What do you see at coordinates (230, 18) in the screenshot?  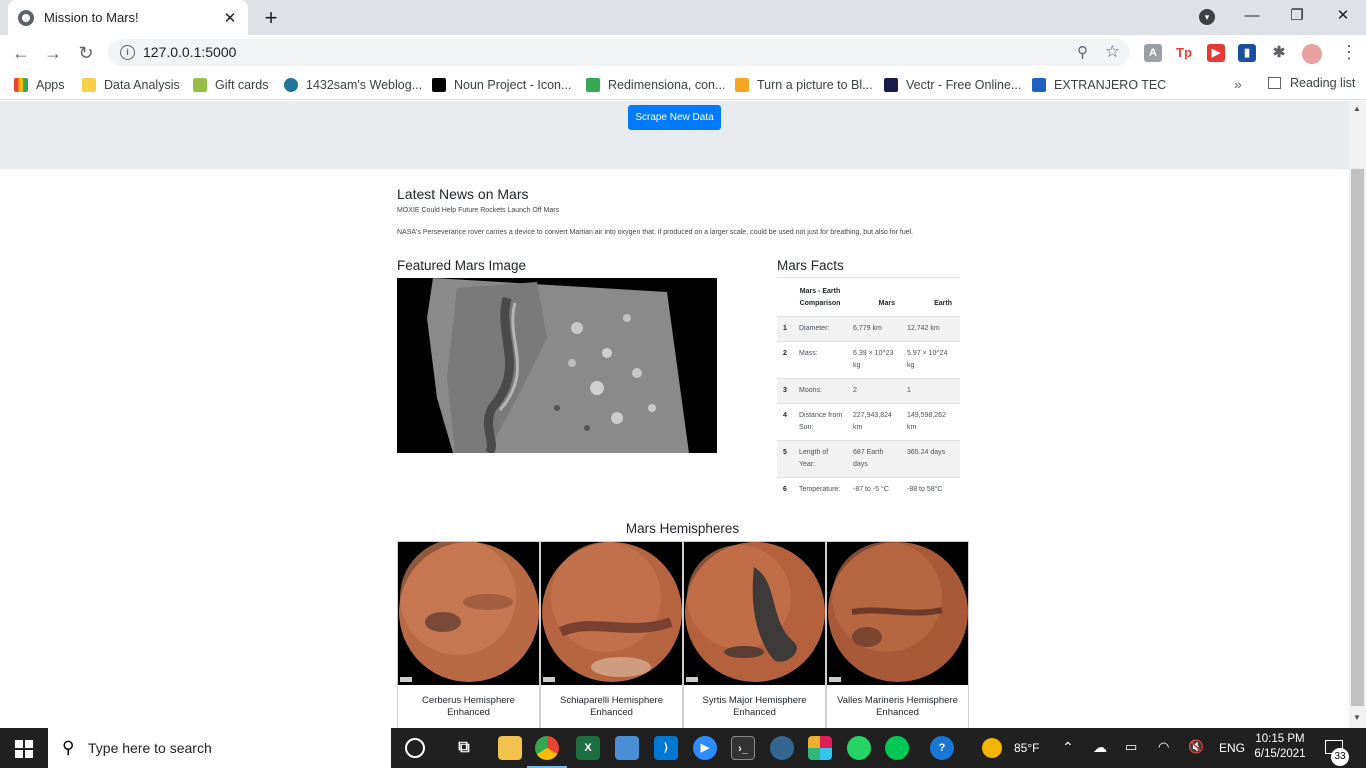 I see `close-tab-icon: ✕` at bounding box center [230, 18].